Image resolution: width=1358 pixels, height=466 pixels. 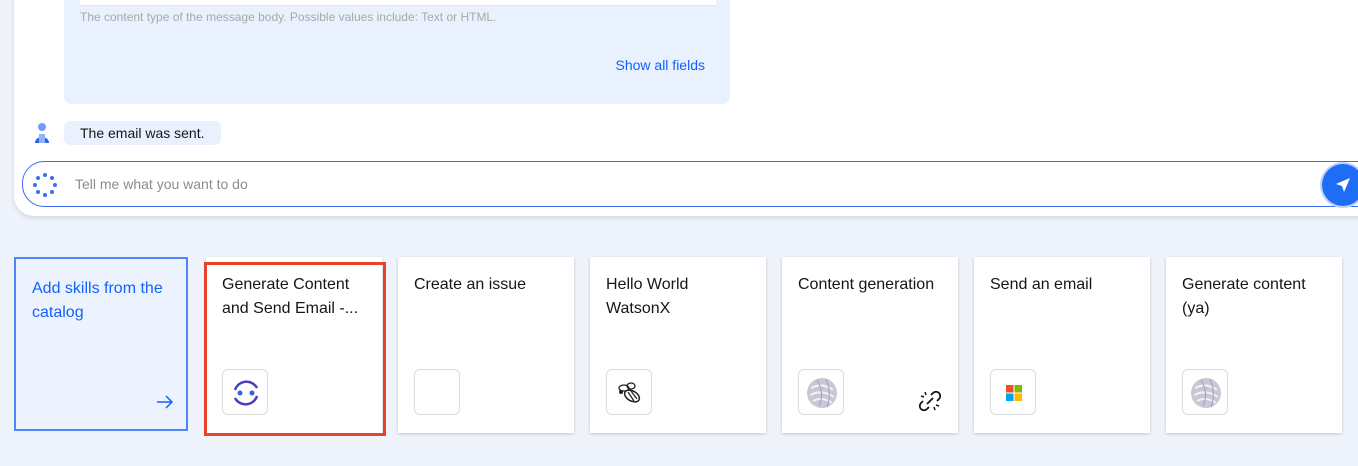 I want to click on send-icon, so click(x=1343, y=185).